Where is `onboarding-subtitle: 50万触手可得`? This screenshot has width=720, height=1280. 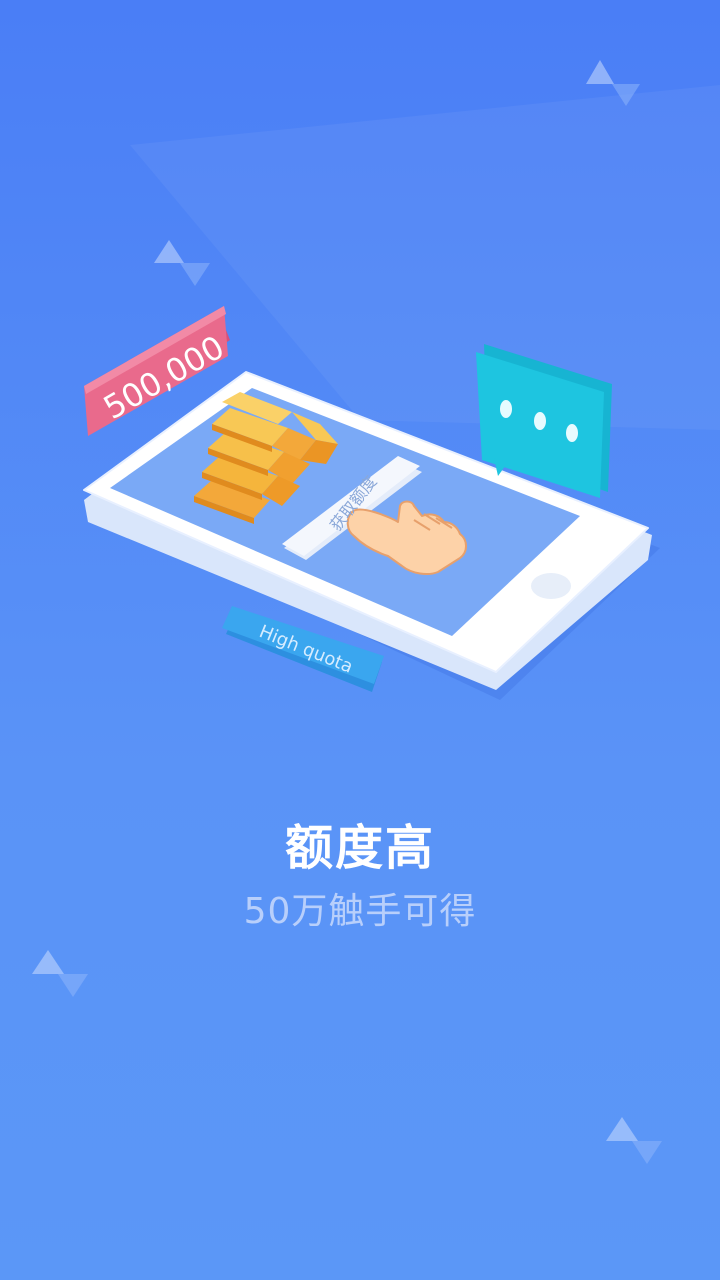 onboarding-subtitle: 50万触手可得 is located at coordinates (360, 911).